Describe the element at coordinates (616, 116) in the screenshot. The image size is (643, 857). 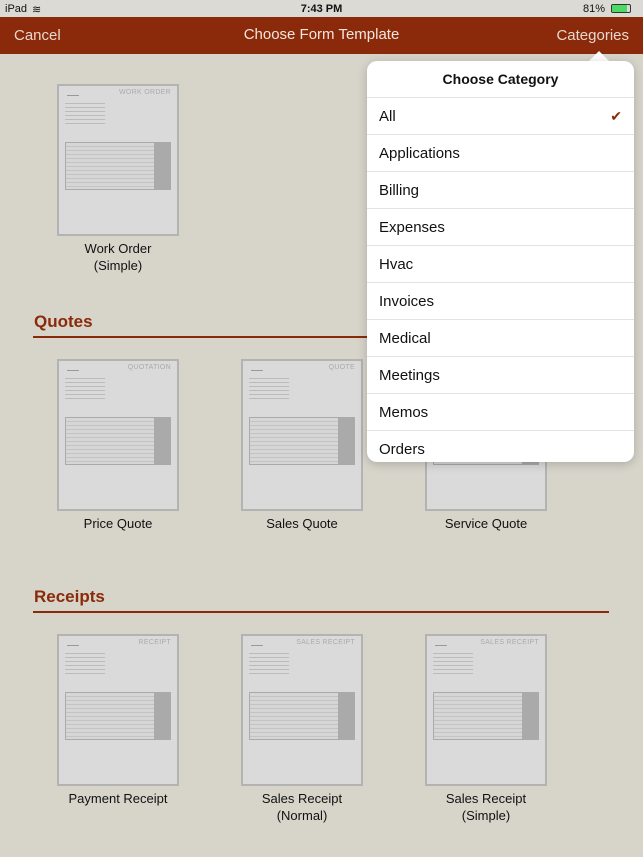
I see `checkmark-icon: ✔` at that location.